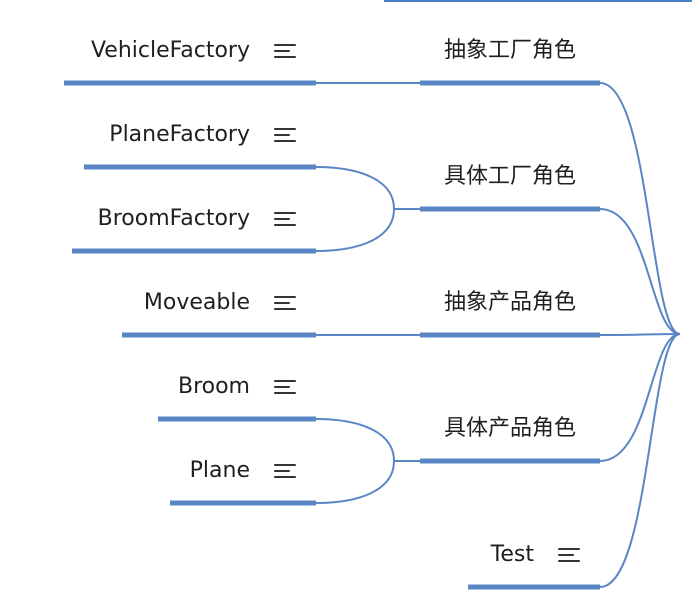 The image size is (692, 612). Describe the element at coordinates (640, 460) in the screenshot. I see `root-link-test` at that location.